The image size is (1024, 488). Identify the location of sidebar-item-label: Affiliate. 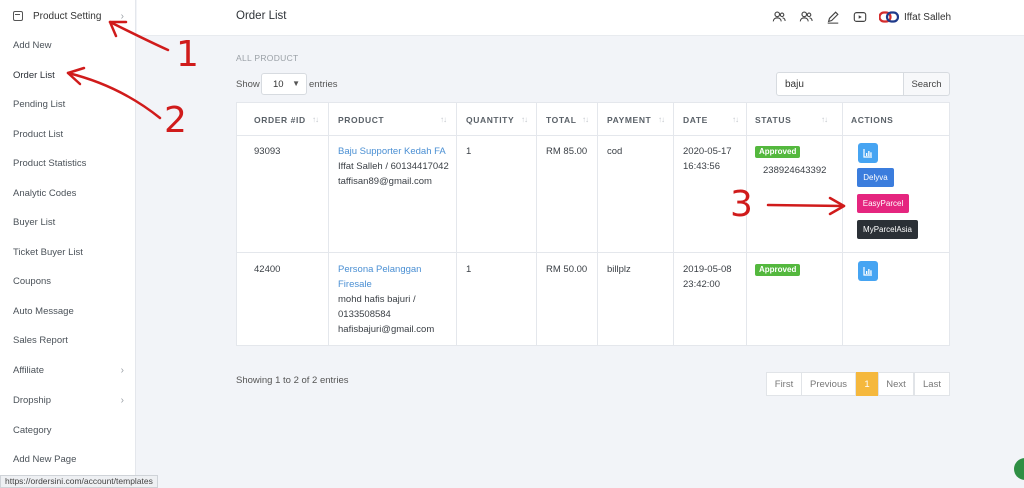
(28, 370).